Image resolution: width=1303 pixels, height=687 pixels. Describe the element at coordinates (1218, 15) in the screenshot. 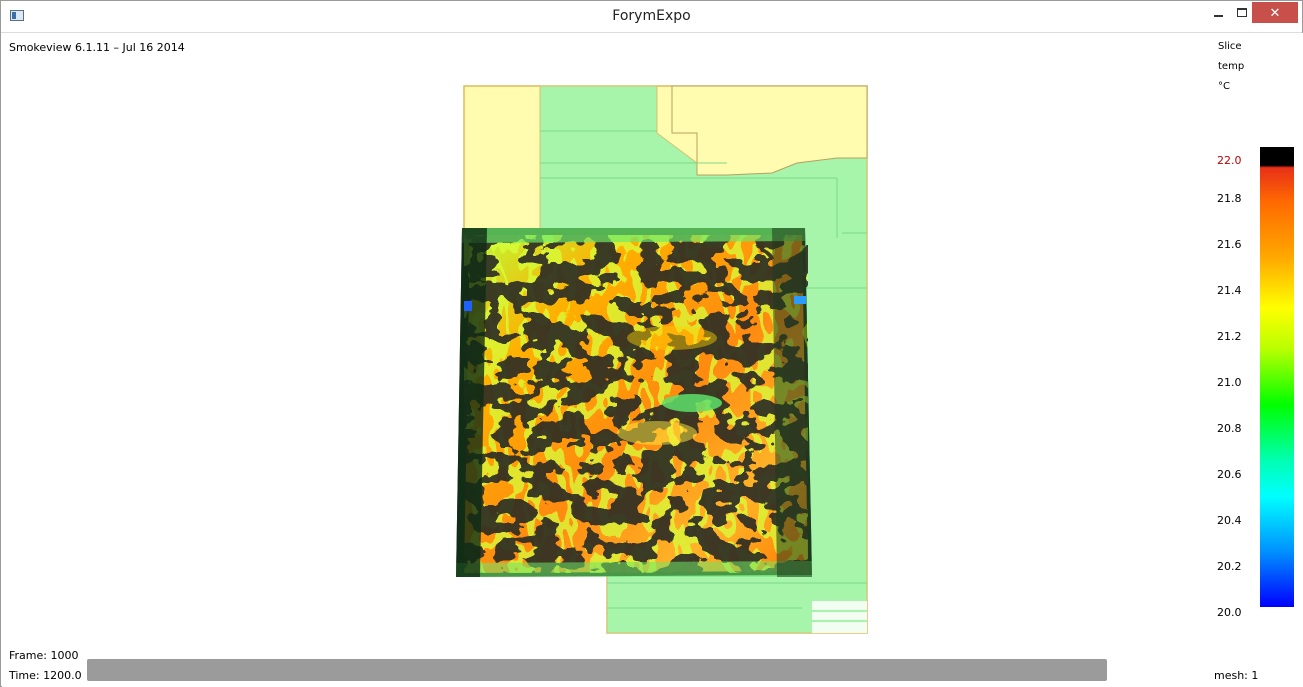

I see `minimize-icon` at that location.